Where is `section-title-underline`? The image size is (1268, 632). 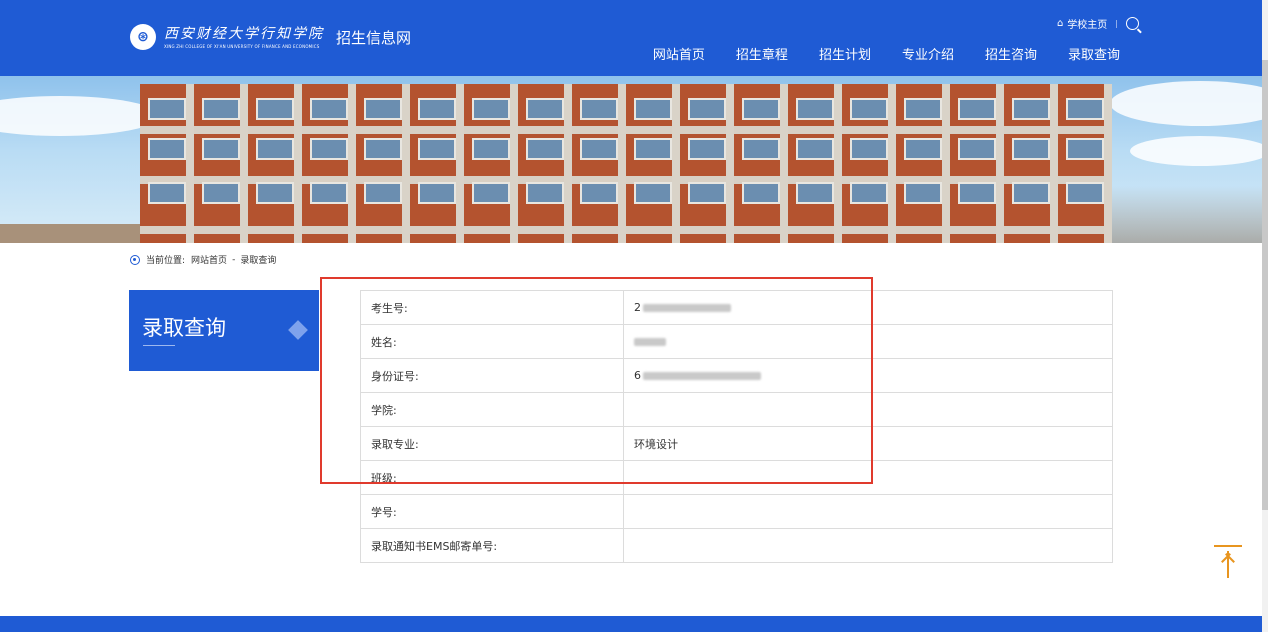 section-title-underline is located at coordinates (159, 345).